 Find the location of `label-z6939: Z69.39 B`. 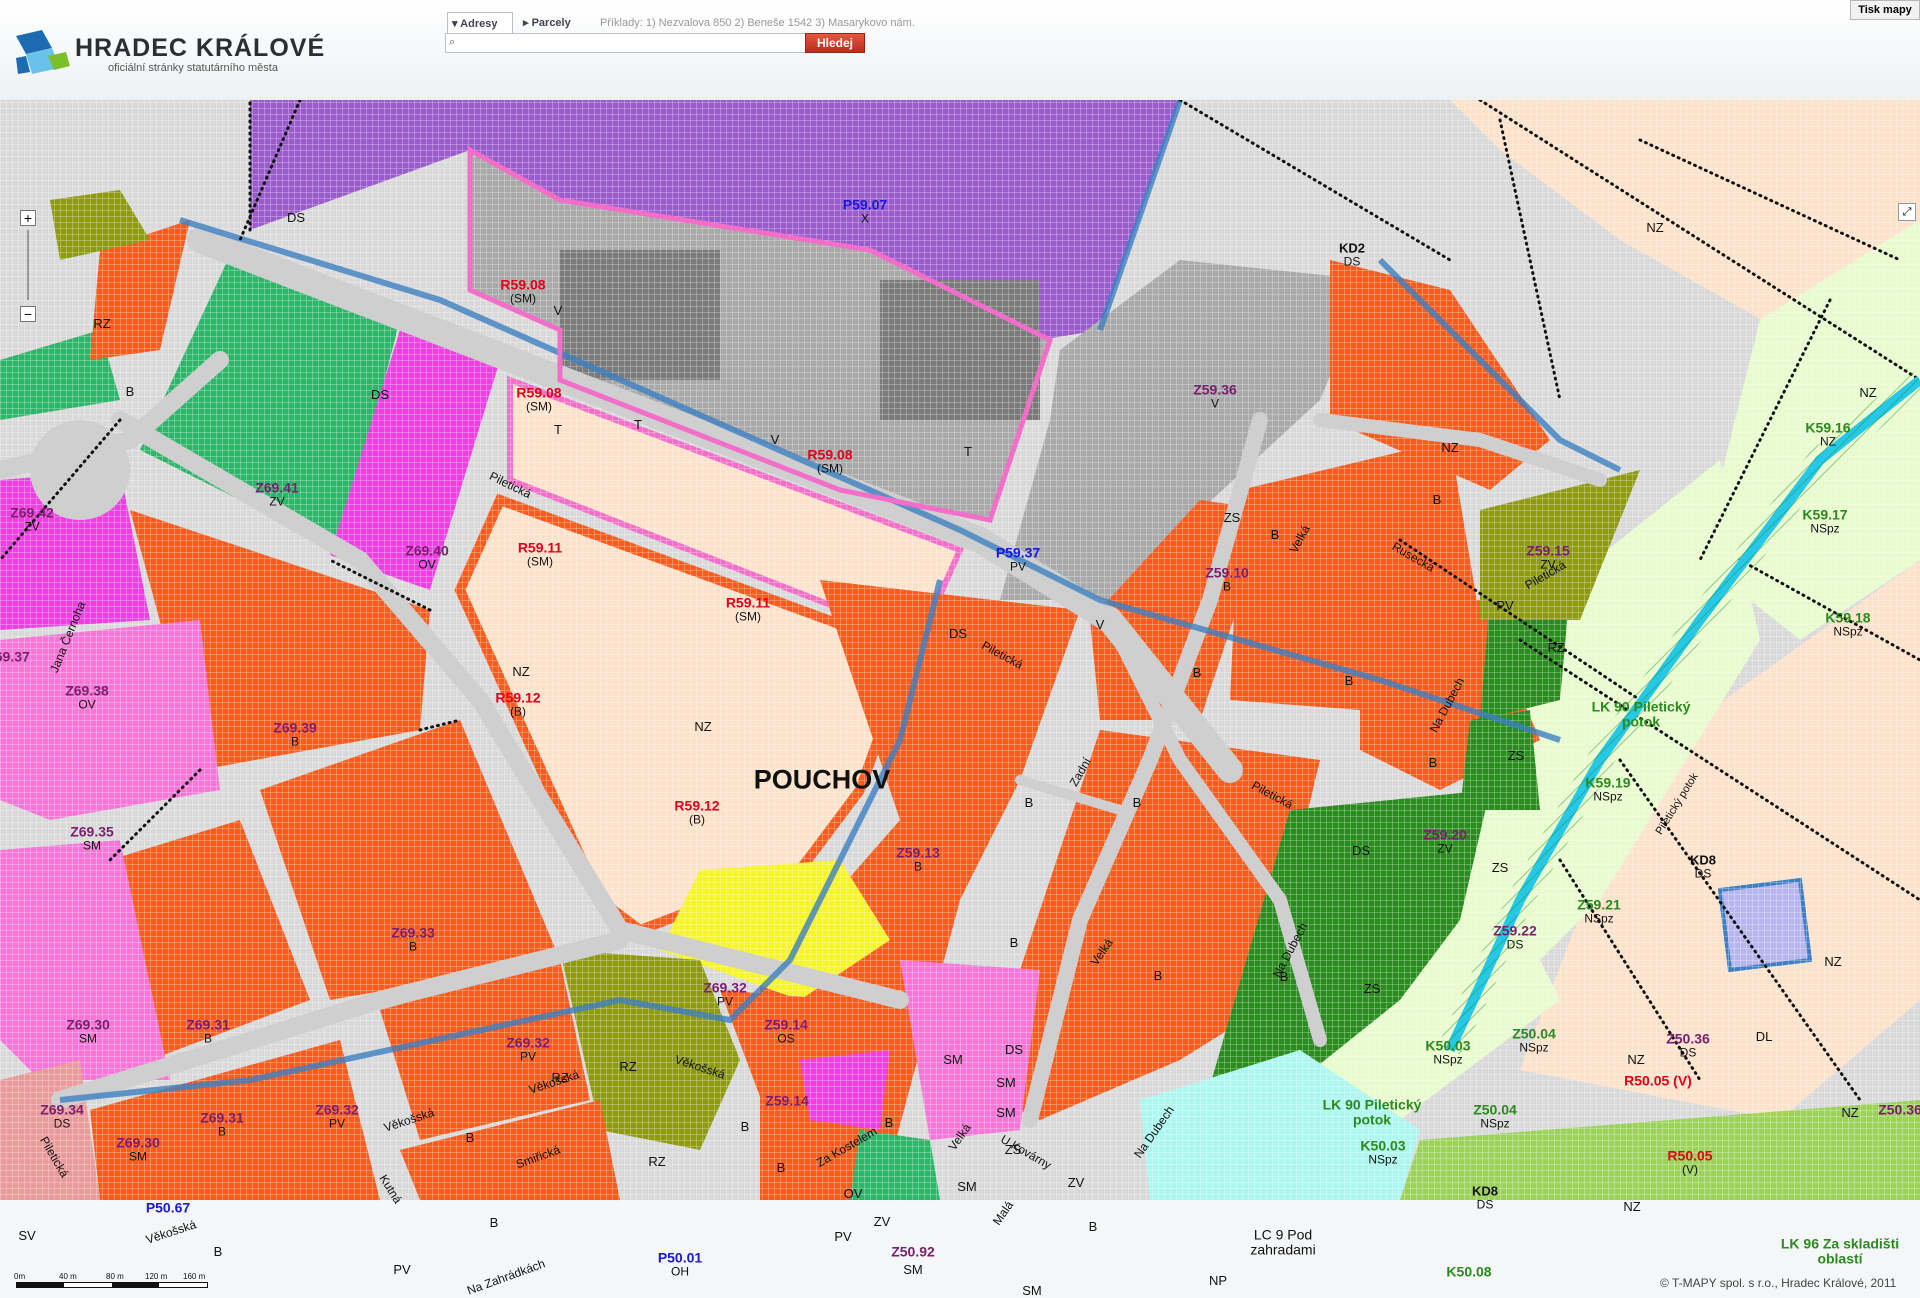

label-z6939: Z69.39 B is located at coordinates (295, 735).